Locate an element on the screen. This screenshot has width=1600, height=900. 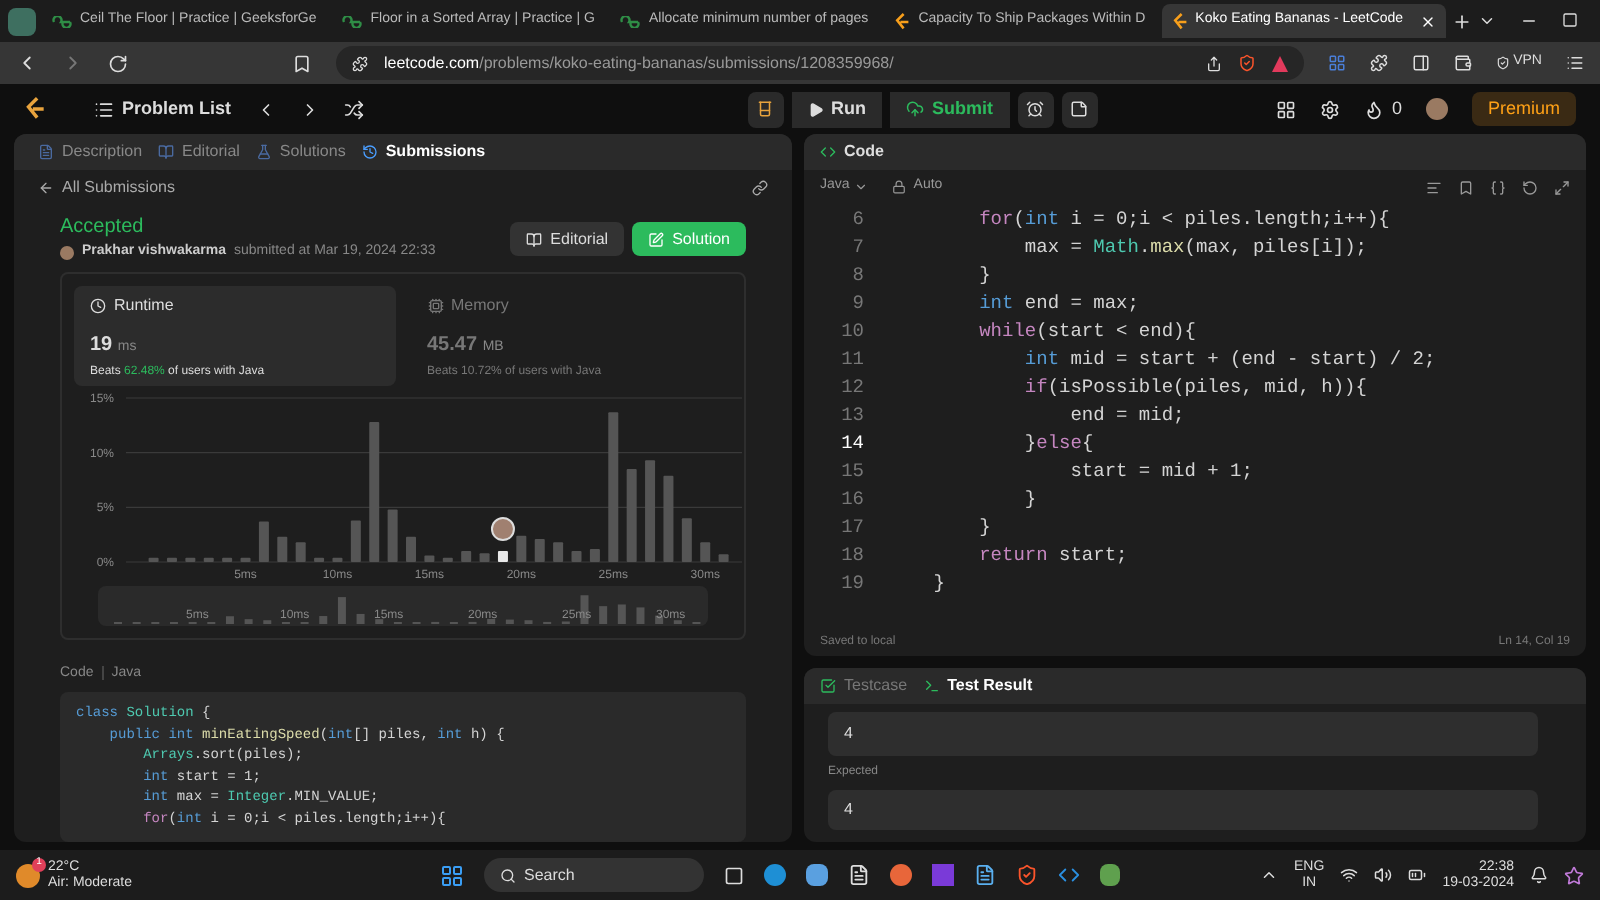
format-icon is located at coordinates (1434, 187).